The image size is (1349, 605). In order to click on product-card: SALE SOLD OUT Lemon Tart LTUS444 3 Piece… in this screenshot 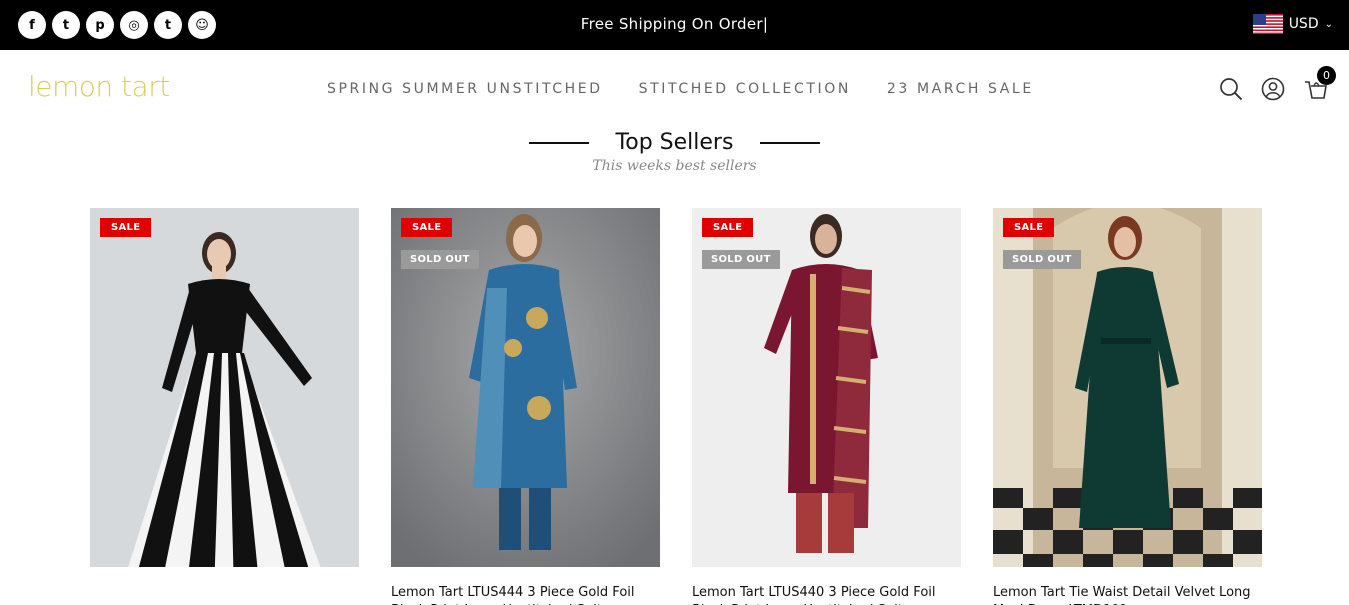, I will do `click(525, 406)`.